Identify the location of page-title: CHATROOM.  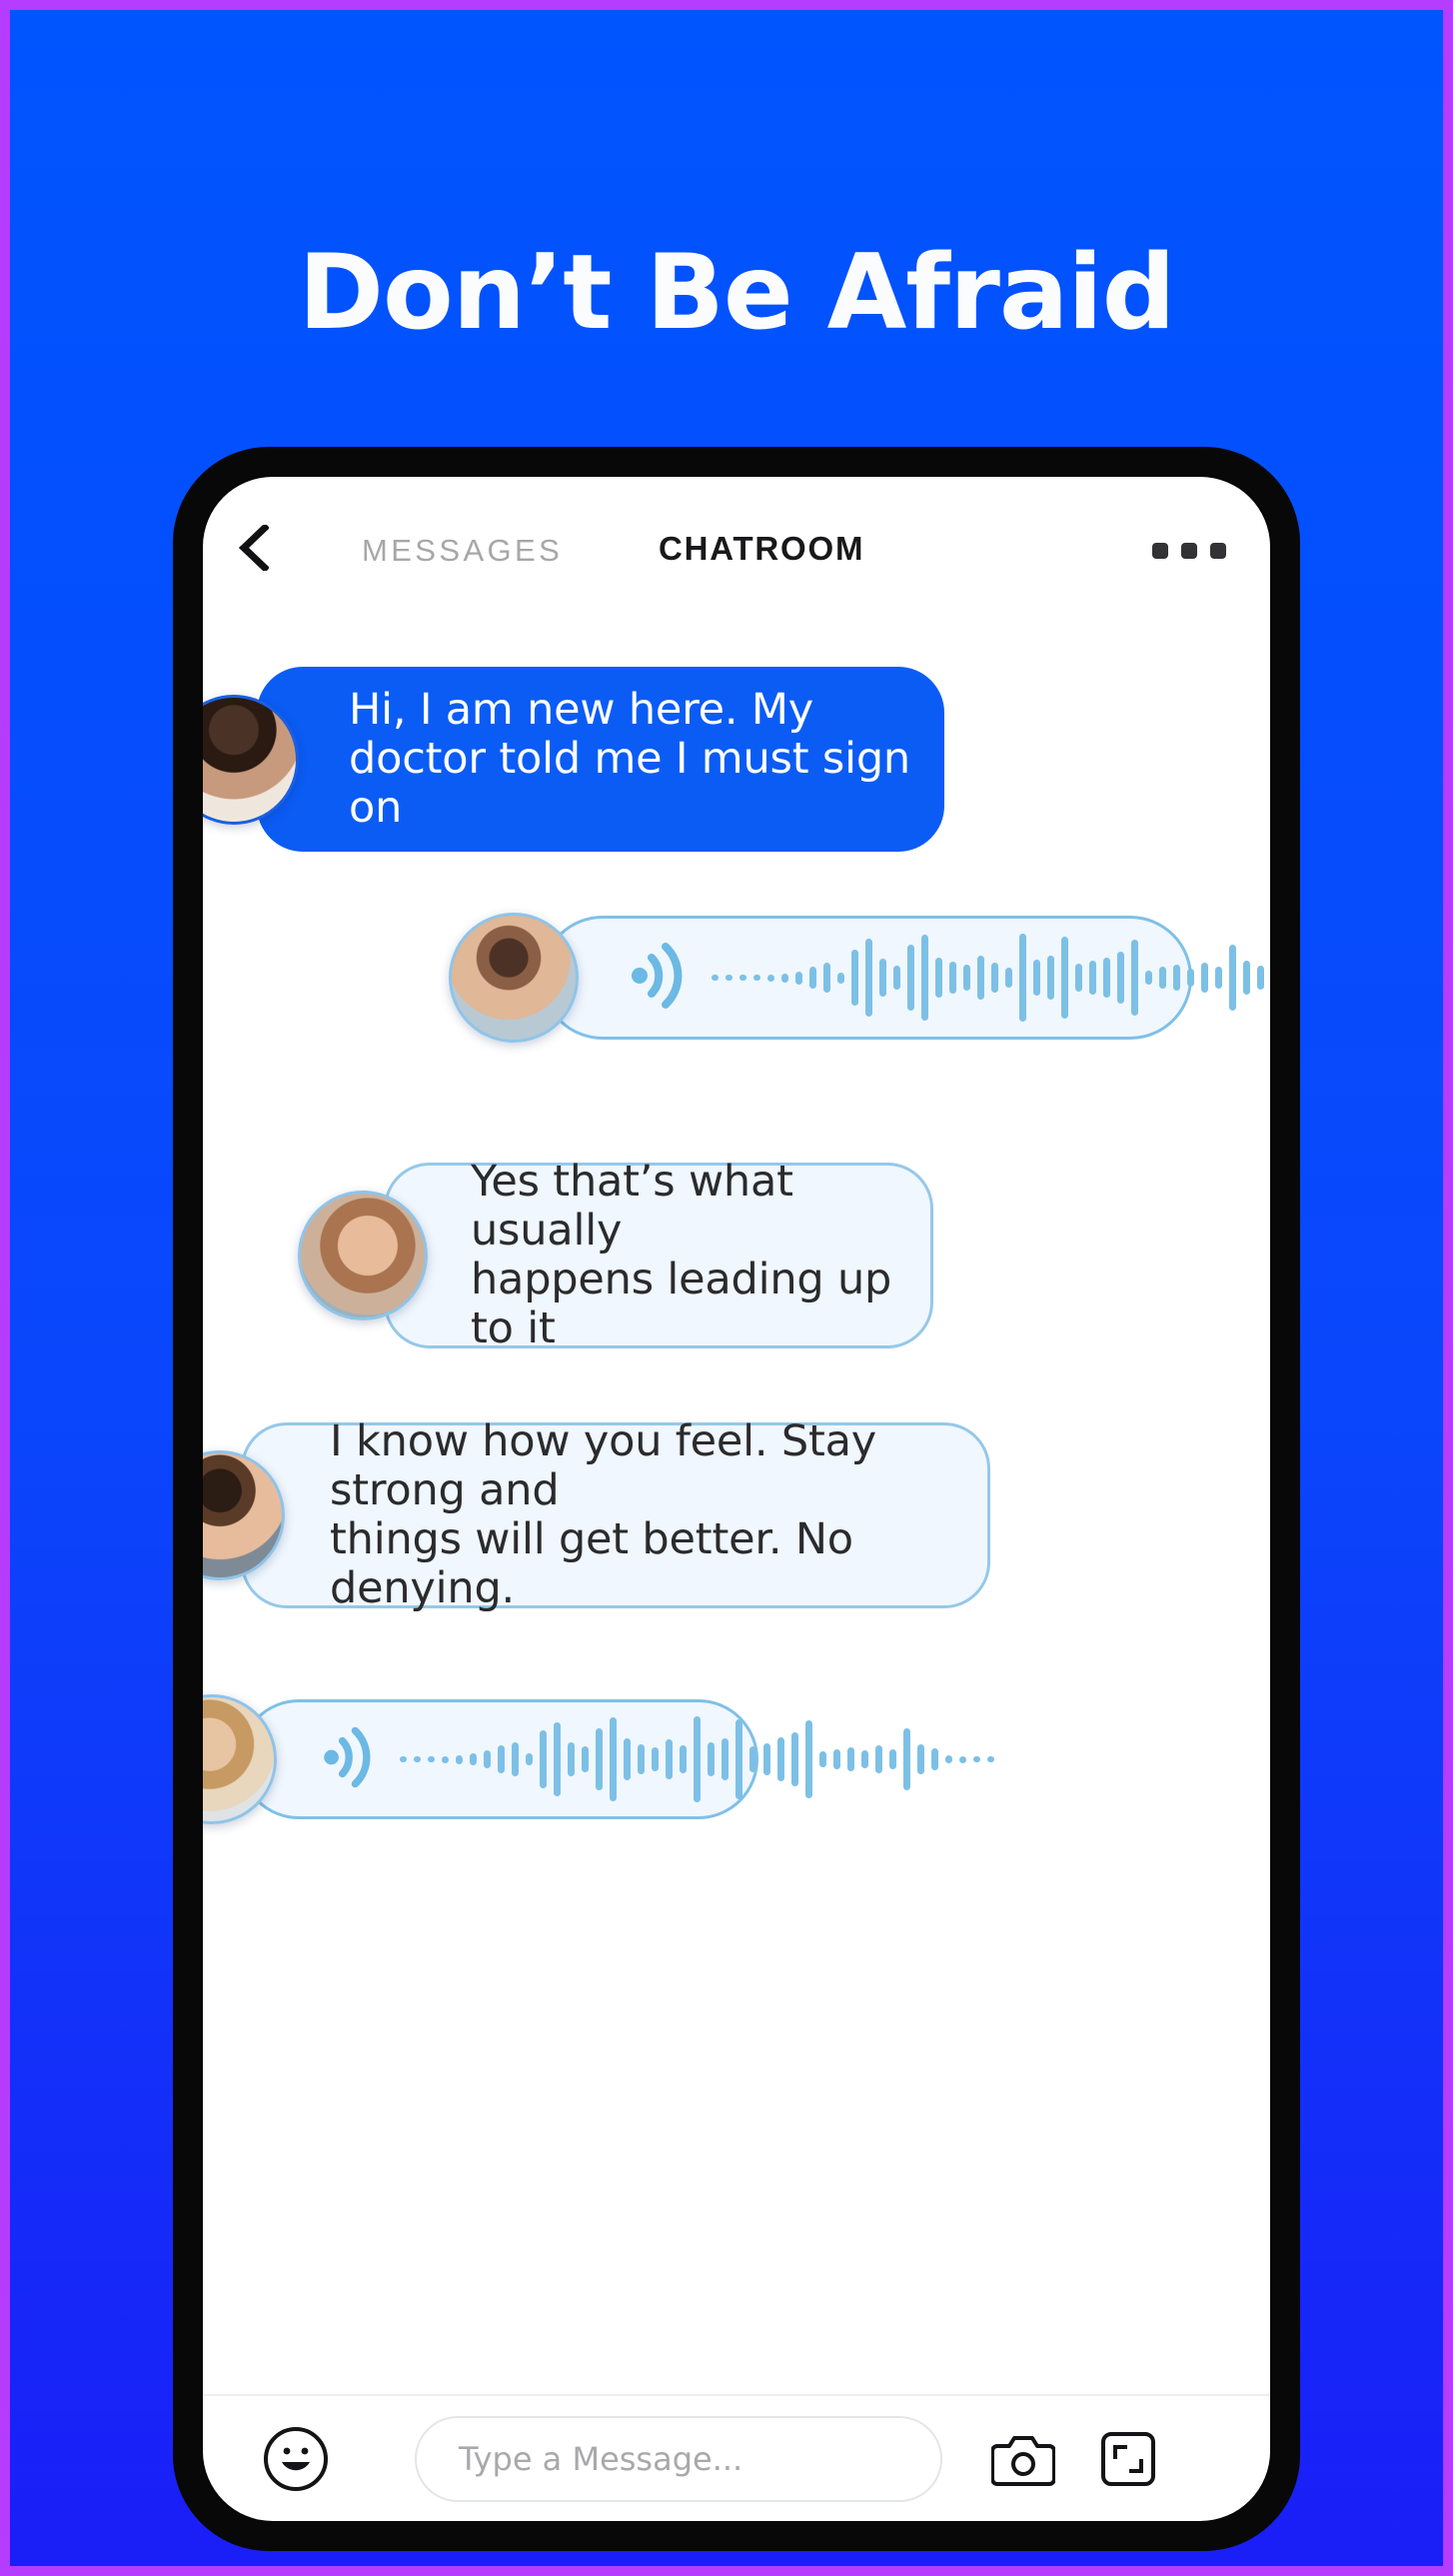
(762, 549).